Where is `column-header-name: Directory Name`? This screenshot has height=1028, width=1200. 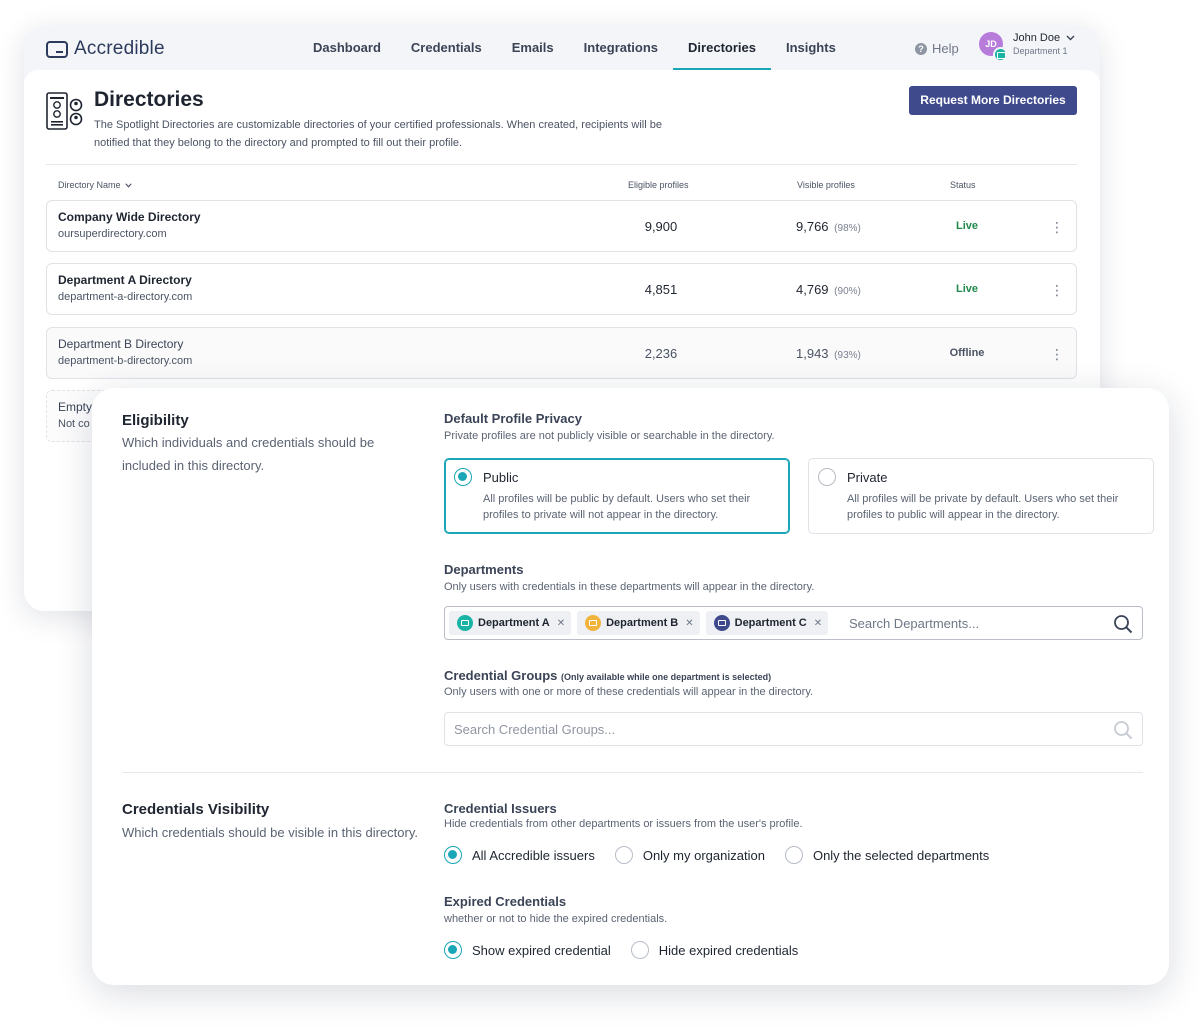 column-header-name: Directory Name is located at coordinates (95, 185).